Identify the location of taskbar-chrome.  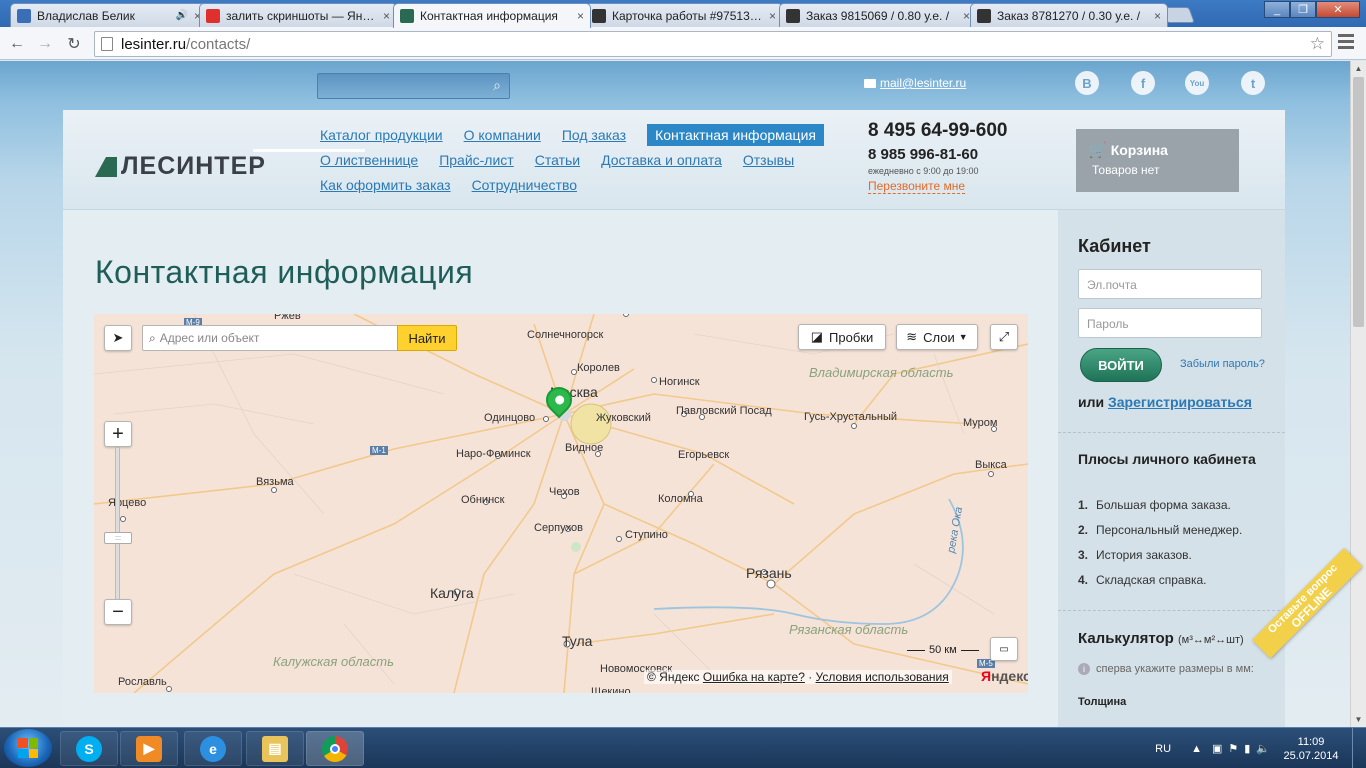
(335, 748).